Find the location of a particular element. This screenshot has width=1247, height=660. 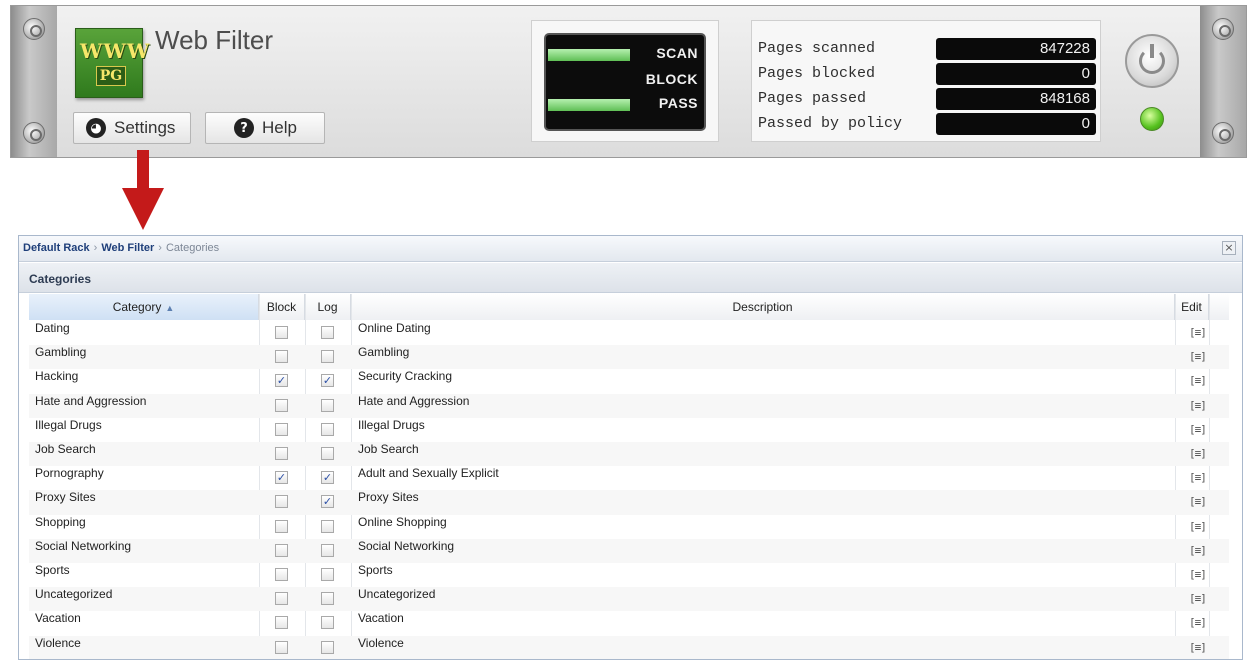

panel-title: Categories is located at coordinates (630, 278).